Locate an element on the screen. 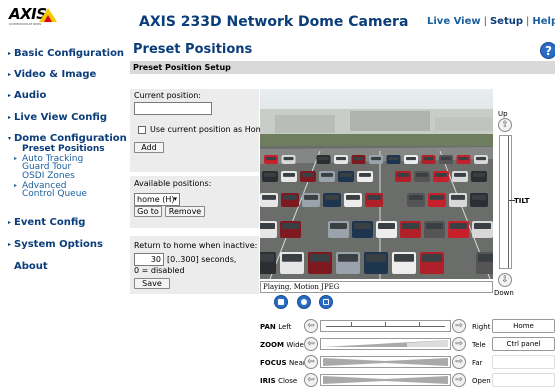 This screenshot has height=390, width=555. pan-name: PAN is located at coordinates (268, 327).